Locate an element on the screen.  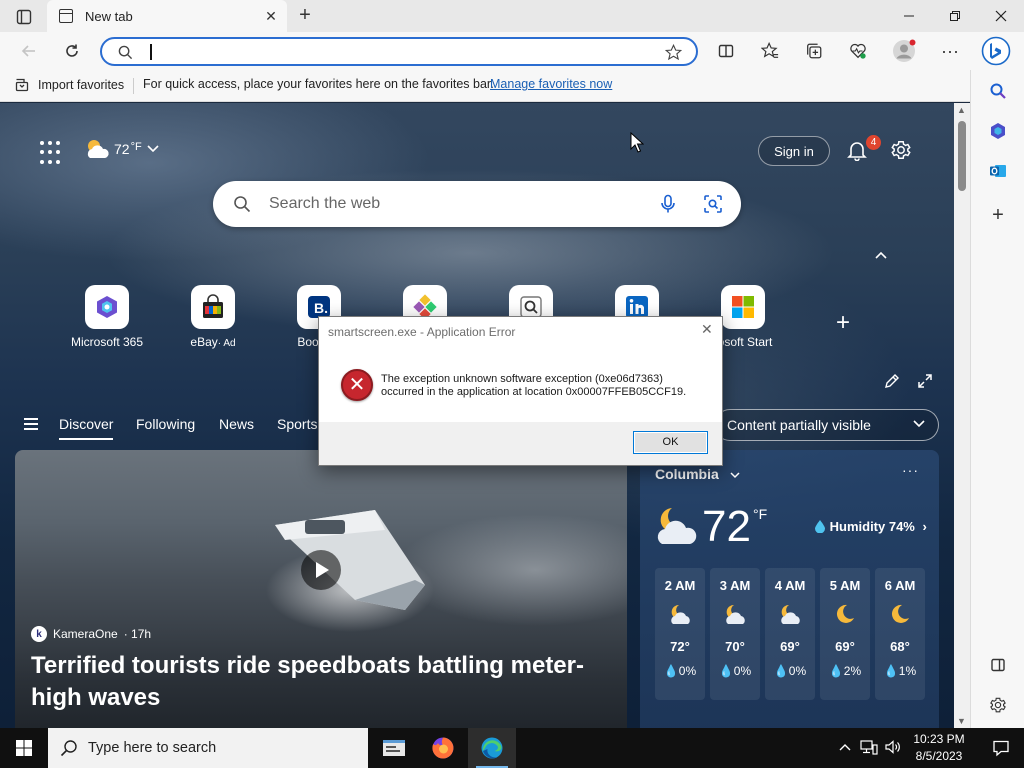
avatar-icon is located at coordinates (904, 50).